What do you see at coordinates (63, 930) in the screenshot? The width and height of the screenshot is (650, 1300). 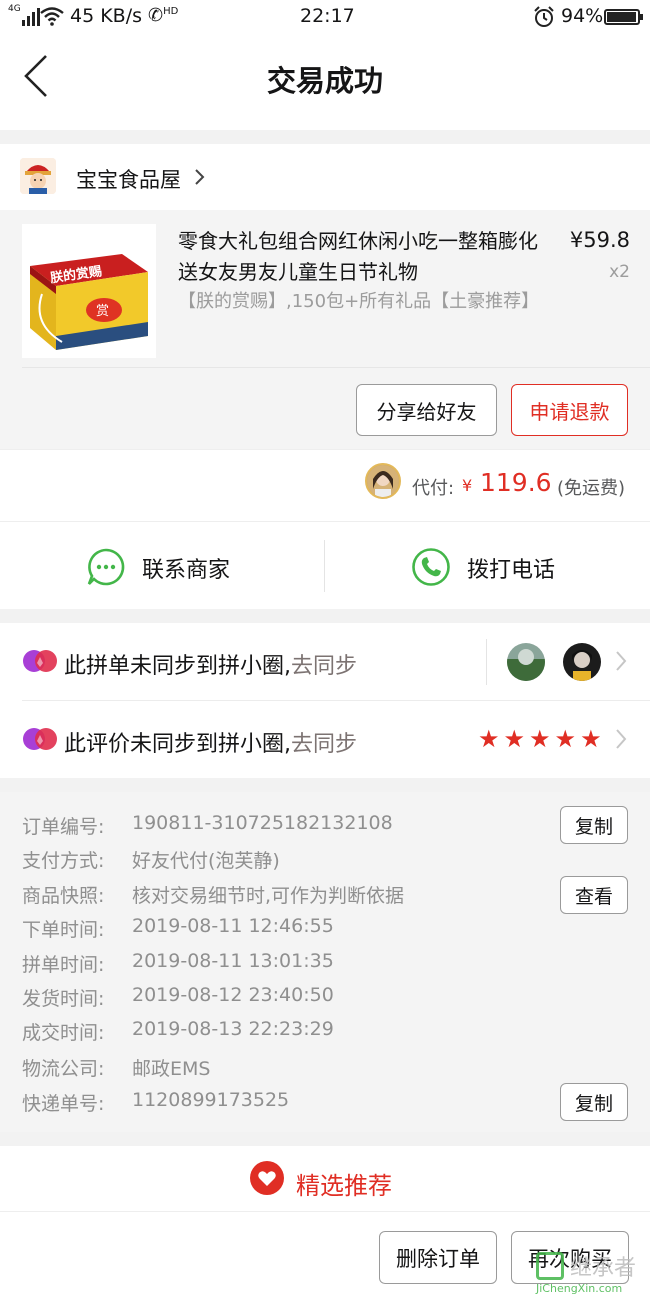 I see `info-key: 下单时间:` at bounding box center [63, 930].